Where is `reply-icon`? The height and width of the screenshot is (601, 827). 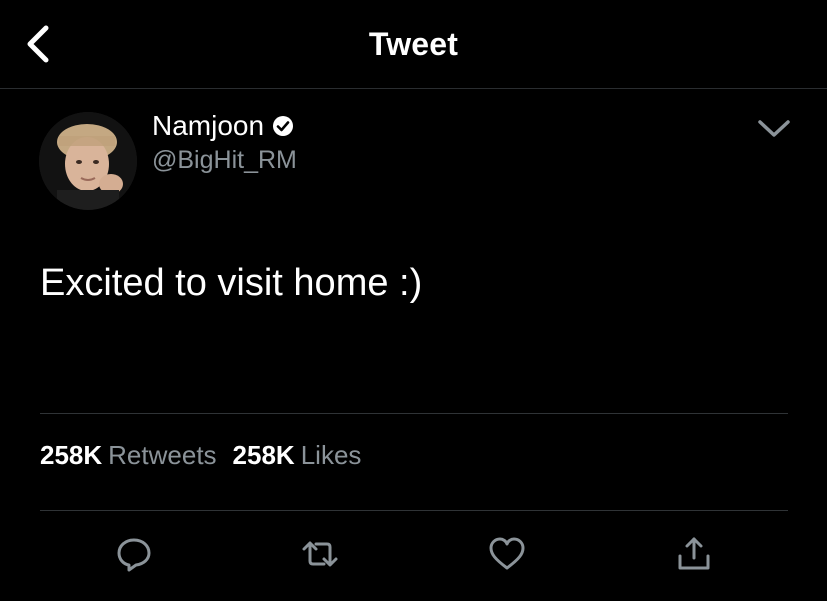 reply-icon is located at coordinates (134, 555).